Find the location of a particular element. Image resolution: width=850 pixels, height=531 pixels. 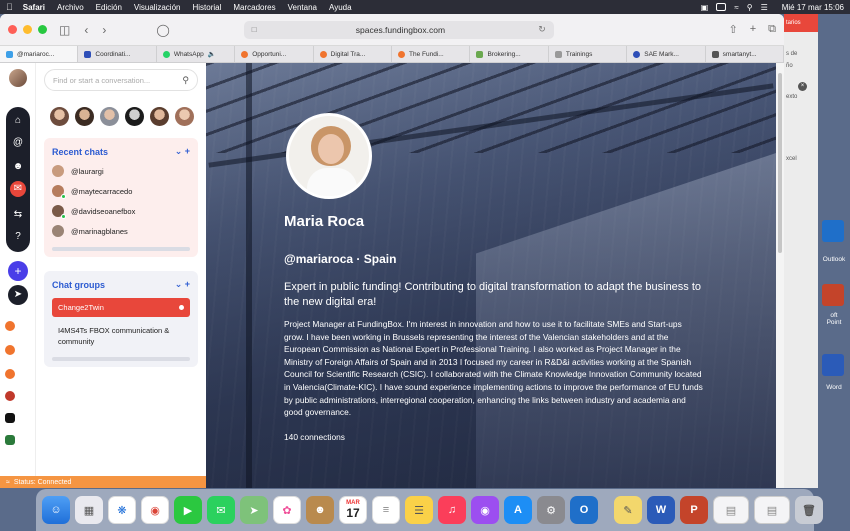

control-center-icon: ☰ is located at coordinates (764, 7).